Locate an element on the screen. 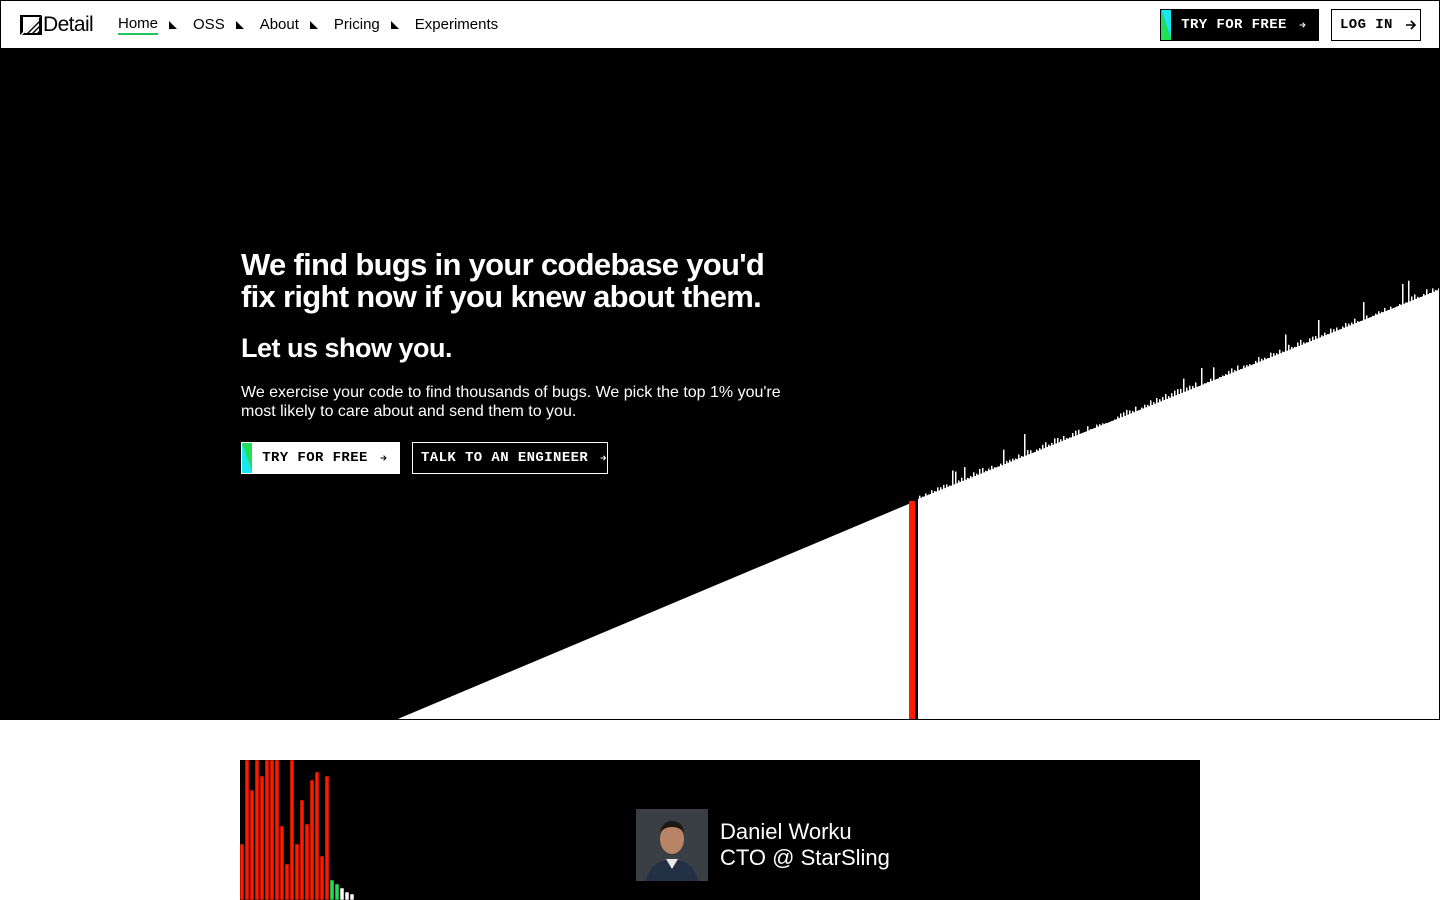  hero-try-for-free-button: TRY FOR FREE is located at coordinates (320, 458).